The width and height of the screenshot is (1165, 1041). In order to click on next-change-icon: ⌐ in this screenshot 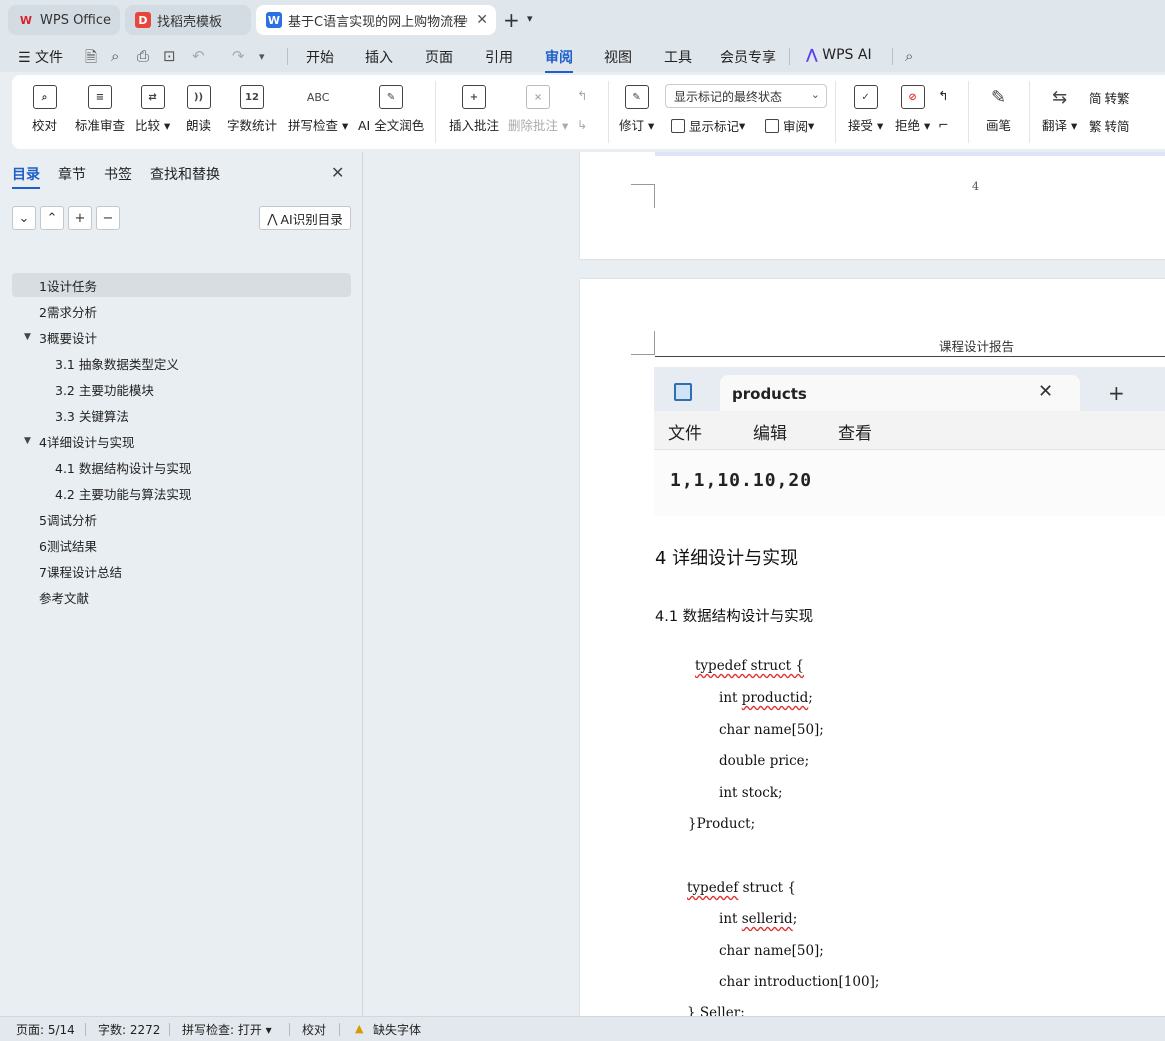, I will do `click(943, 124)`.